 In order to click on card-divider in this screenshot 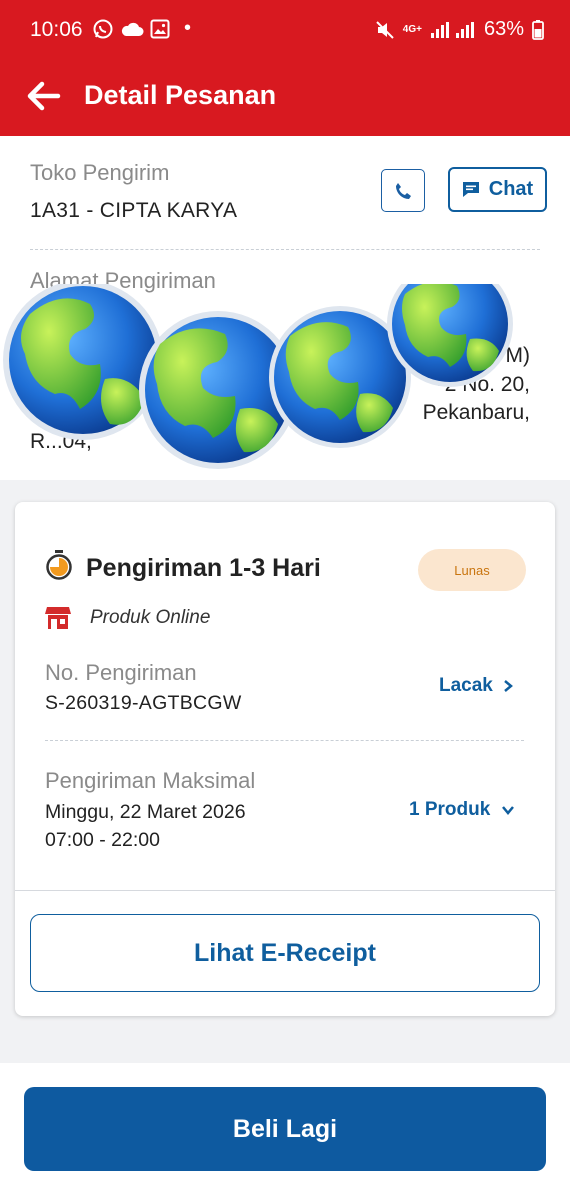, I will do `click(285, 890)`.